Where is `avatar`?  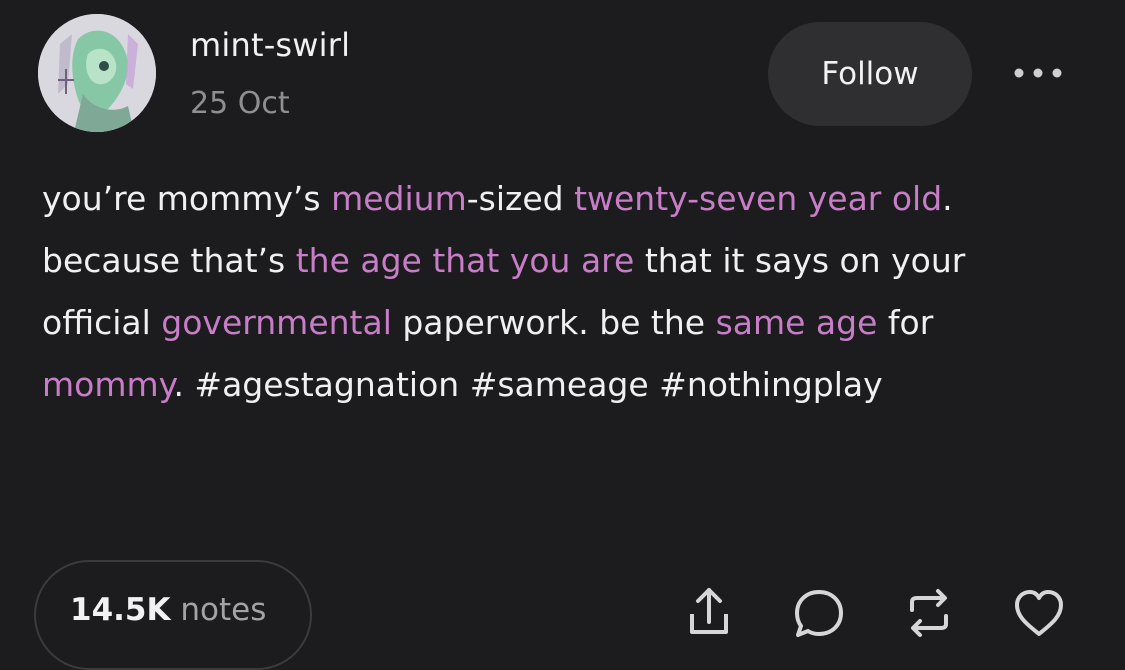 avatar is located at coordinates (97, 73).